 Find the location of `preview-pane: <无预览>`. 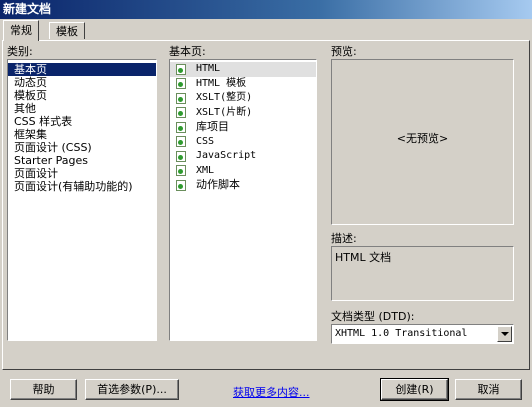

preview-pane: <无预览> is located at coordinates (422, 142).